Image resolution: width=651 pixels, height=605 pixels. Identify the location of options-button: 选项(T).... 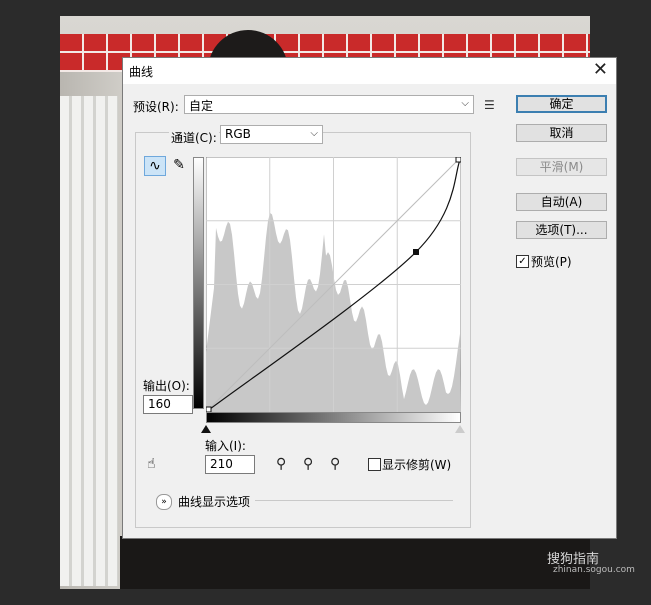
(561, 230).